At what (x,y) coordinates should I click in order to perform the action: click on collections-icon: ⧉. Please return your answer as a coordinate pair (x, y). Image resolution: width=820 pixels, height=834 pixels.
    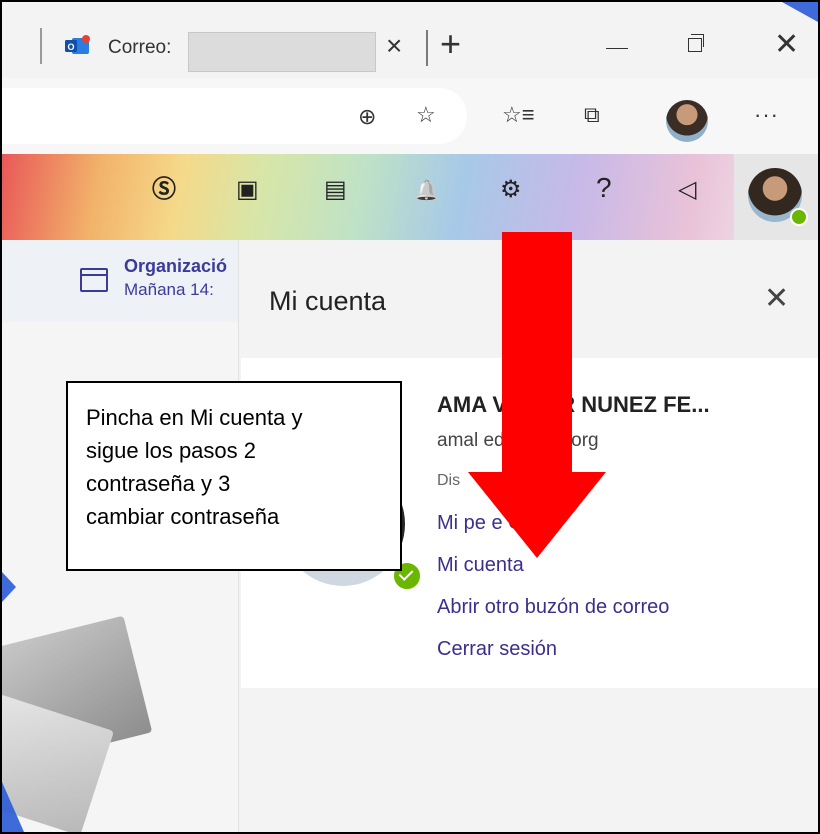
    Looking at the image, I should click on (592, 115).